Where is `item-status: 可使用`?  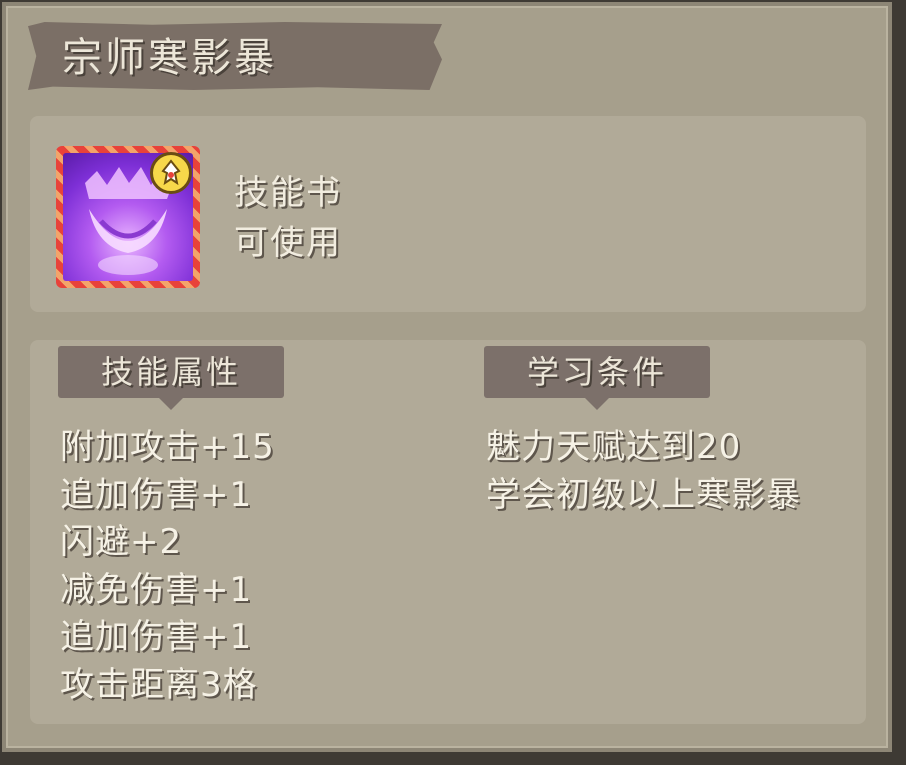 item-status: 可使用 is located at coordinates (288, 243).